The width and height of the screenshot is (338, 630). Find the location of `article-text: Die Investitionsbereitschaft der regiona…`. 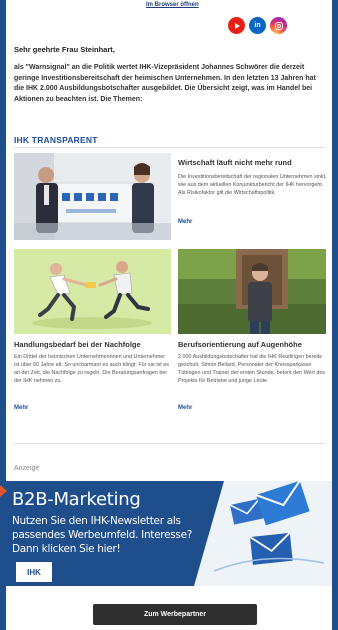

article-text: Die Investitionsbereitschaft der regiona… is located at coordinates (252, 185).